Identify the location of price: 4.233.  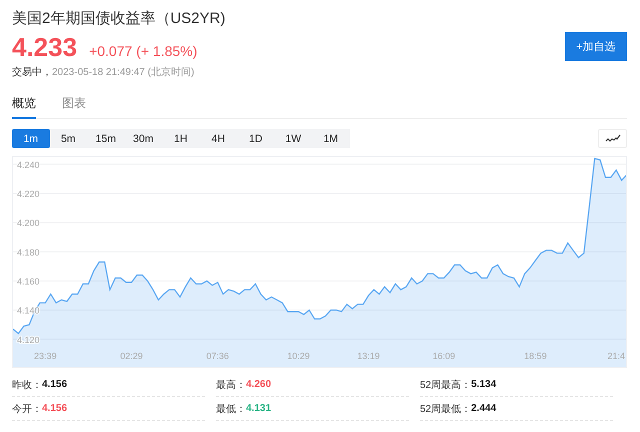
(45, 47).